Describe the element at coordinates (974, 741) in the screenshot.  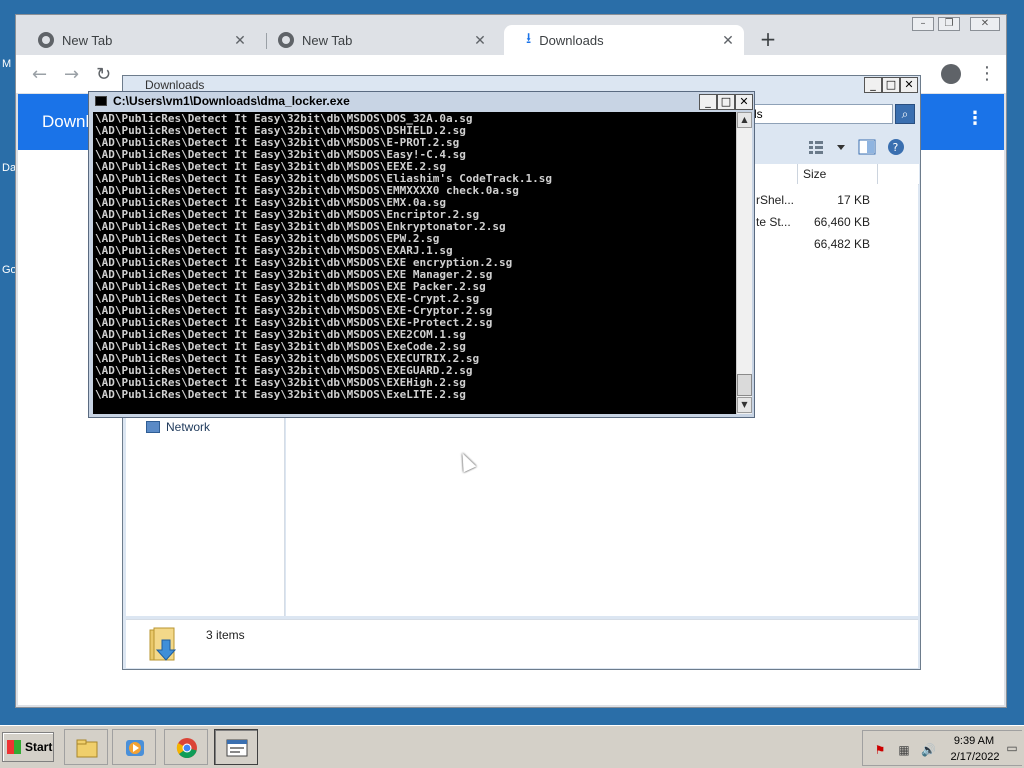
I see `clock-time: 9:39 AM` at that location.